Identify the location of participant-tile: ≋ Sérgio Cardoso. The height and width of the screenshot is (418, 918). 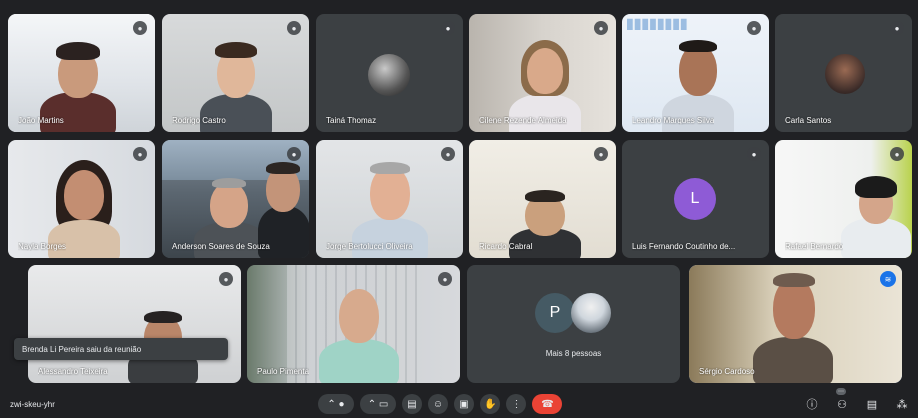
(795, 324).